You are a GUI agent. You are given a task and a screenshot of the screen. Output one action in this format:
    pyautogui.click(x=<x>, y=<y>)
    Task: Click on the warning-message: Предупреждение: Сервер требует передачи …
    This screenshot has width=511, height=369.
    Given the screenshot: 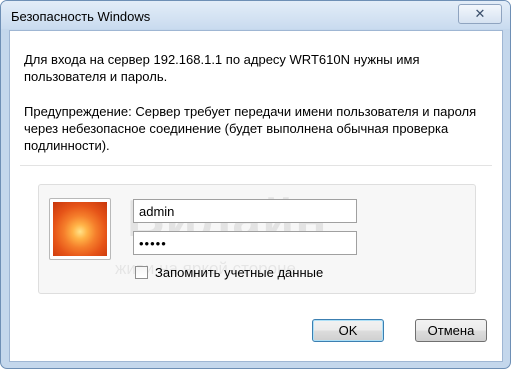 What is the action you would take?
    pyautogui.click(x=250, y=128)
    